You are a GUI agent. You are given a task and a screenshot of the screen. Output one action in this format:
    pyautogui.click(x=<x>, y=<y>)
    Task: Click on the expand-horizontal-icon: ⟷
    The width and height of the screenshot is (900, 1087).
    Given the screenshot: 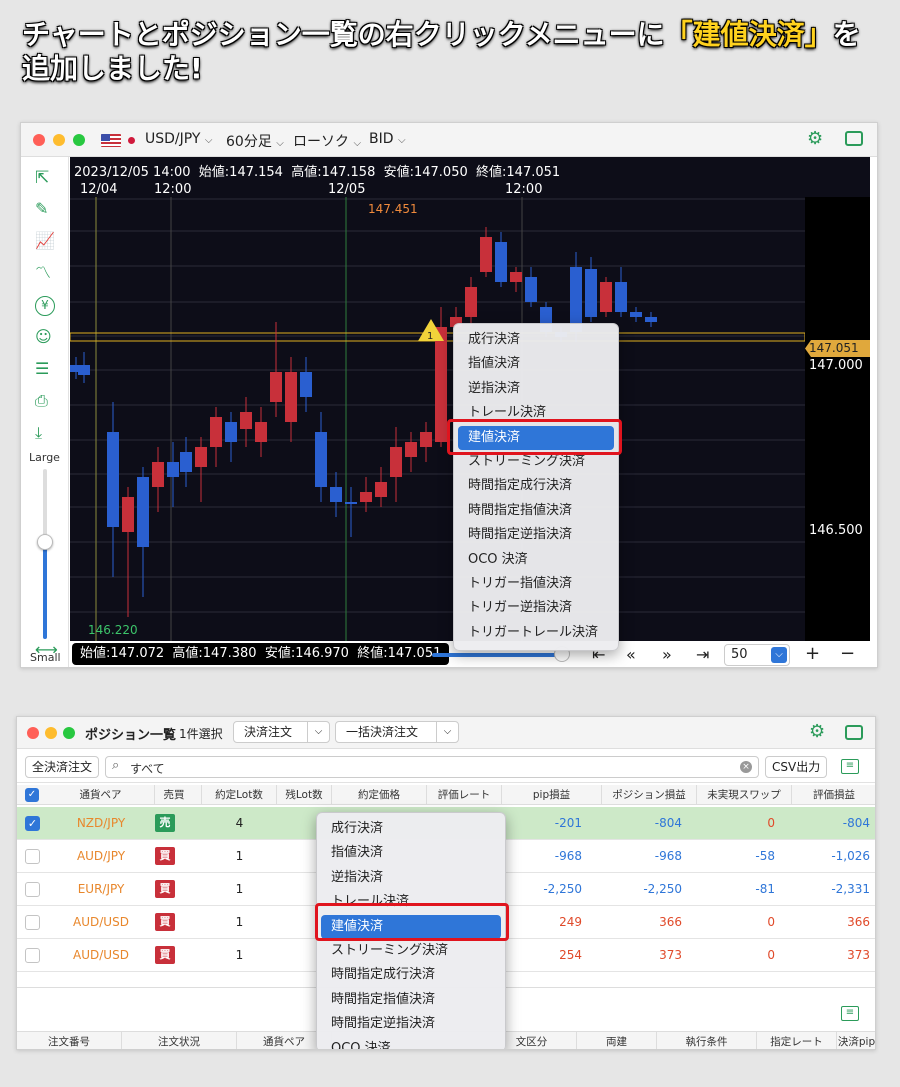 What is the action you would take?
    pyautogui.click(x=46, y=650)
    